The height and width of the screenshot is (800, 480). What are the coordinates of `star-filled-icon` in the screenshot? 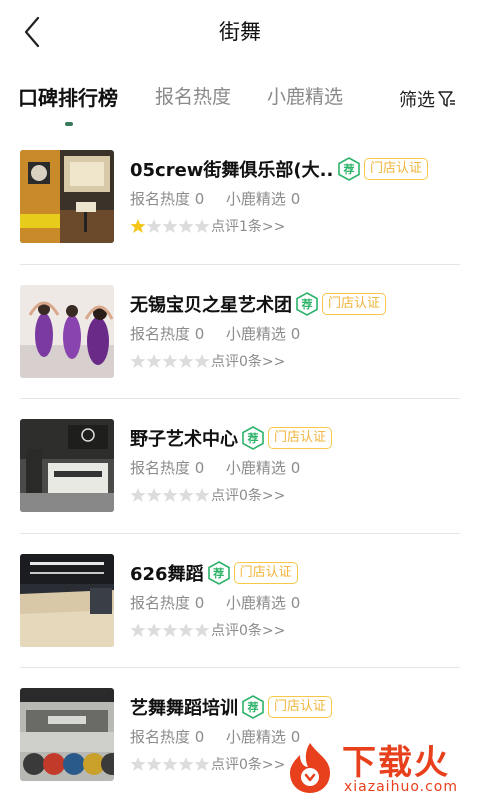 It's located at (138, 226).